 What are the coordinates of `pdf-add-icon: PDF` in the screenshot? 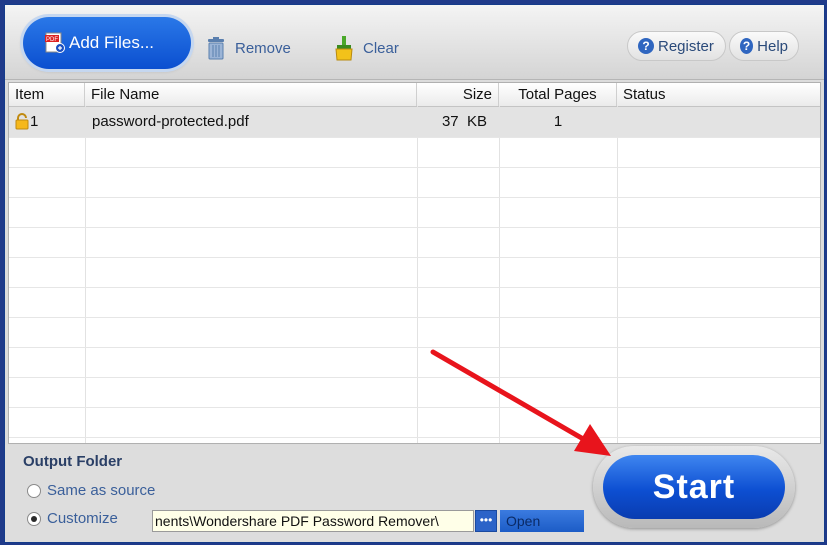 It's located at (55, 42).